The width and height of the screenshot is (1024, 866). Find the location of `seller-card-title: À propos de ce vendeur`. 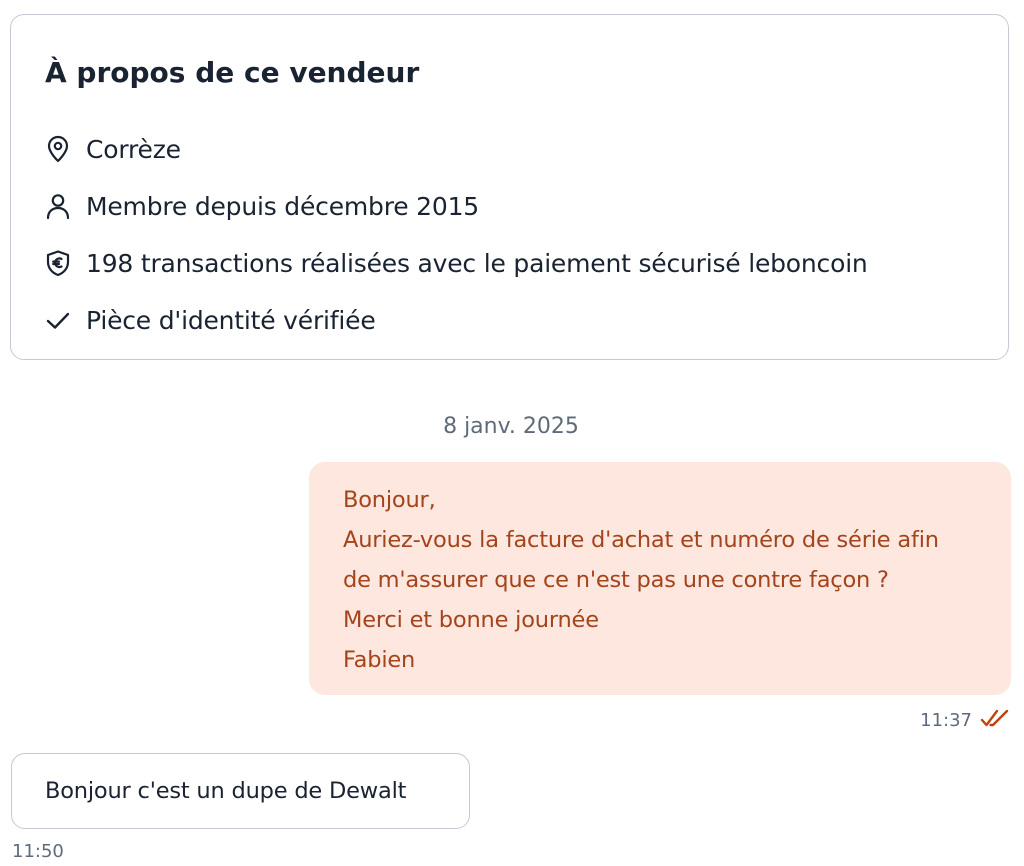

seller-card-title: À propos de ce vendeur is located at coordinates (232, 72).